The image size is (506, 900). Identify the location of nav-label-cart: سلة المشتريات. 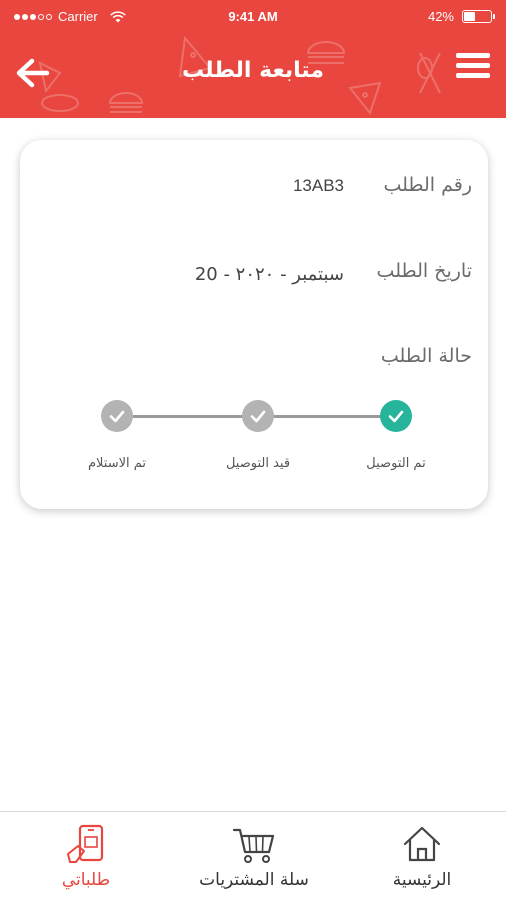
(254, 880).